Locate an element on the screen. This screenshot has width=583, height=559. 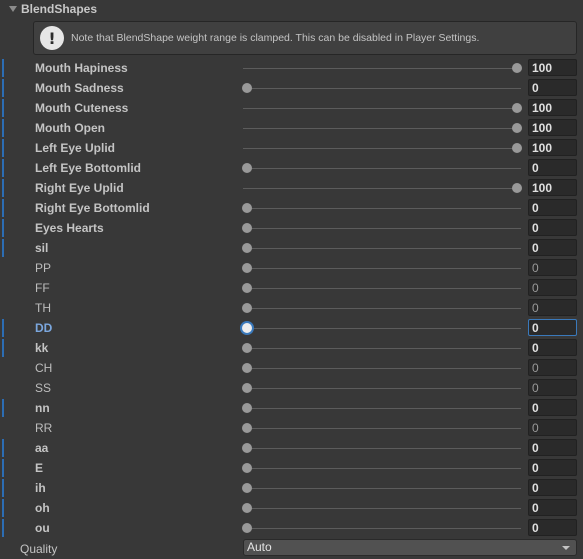
blendshape-row: Left Eye Uplid 100 is located at coordinates (291, 148).